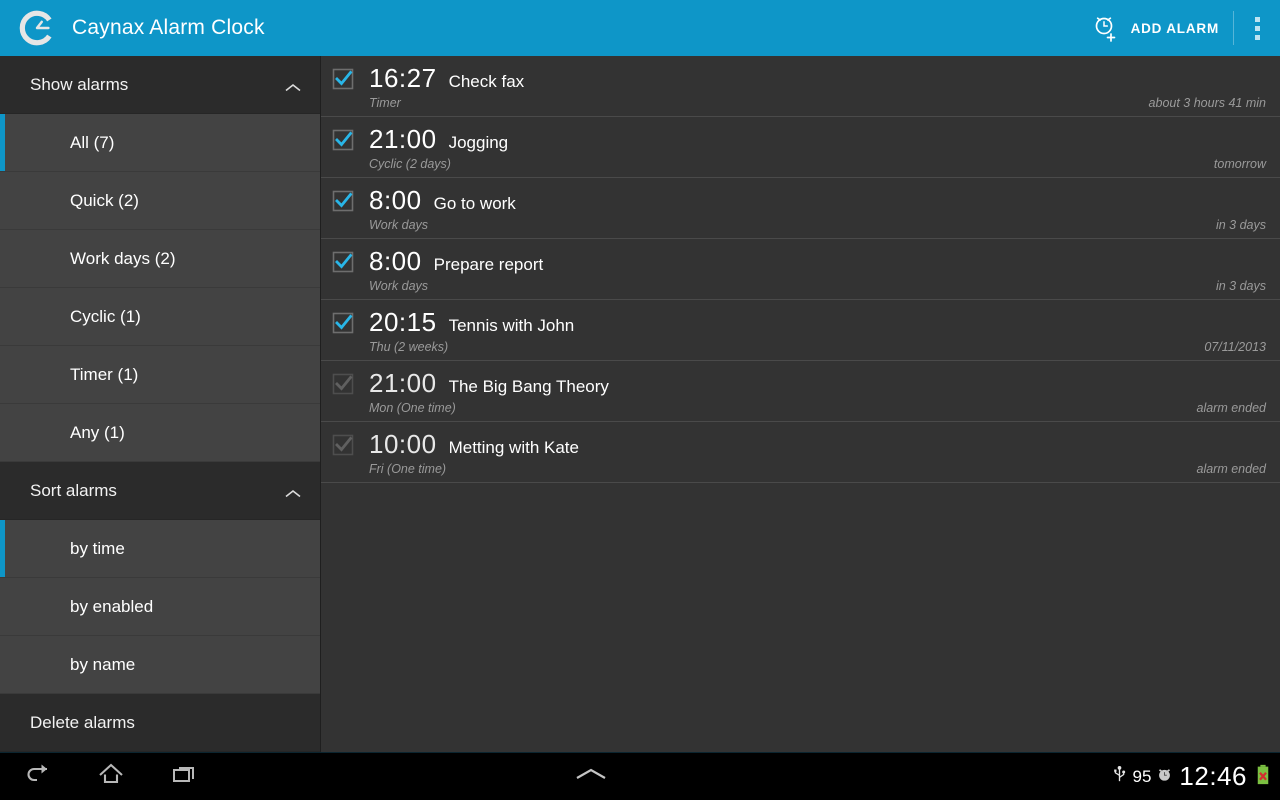 This screenshot has height=800, width=1280. Describe the element at coordinates (474, 203) in the screenshot. I see `alarm-name: Go to work` at that location.